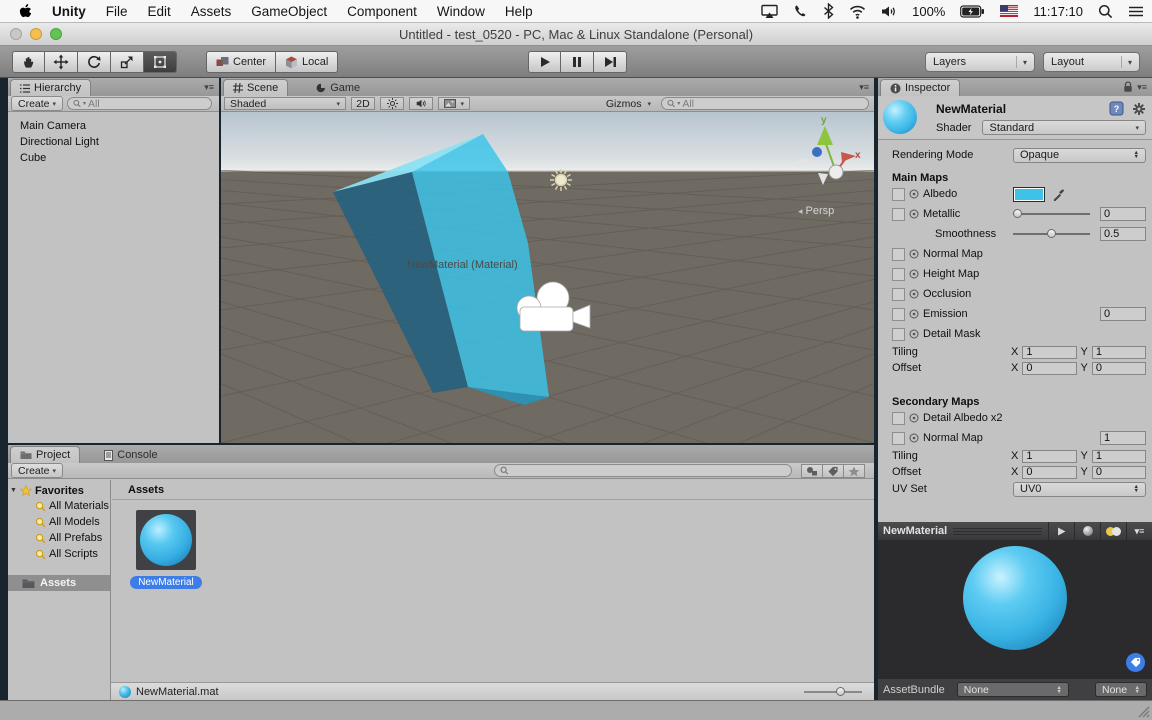  Describe the element at coordinates (1049, 352) in the screenshot. I see `tiling-x-field` at that location.